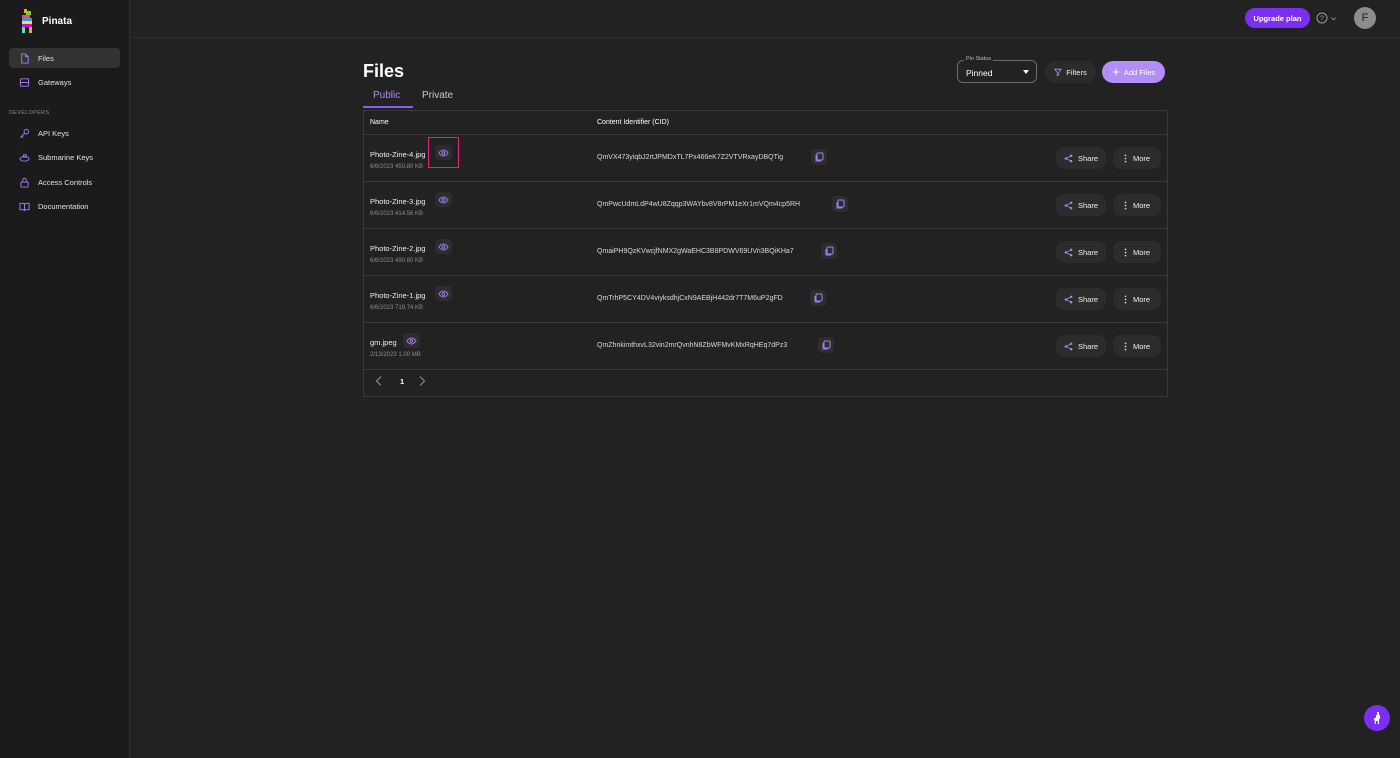 The width and height of the screenshot is (1400, 758). I want to click on add-files-button: Add Files, so click(1133, 72).